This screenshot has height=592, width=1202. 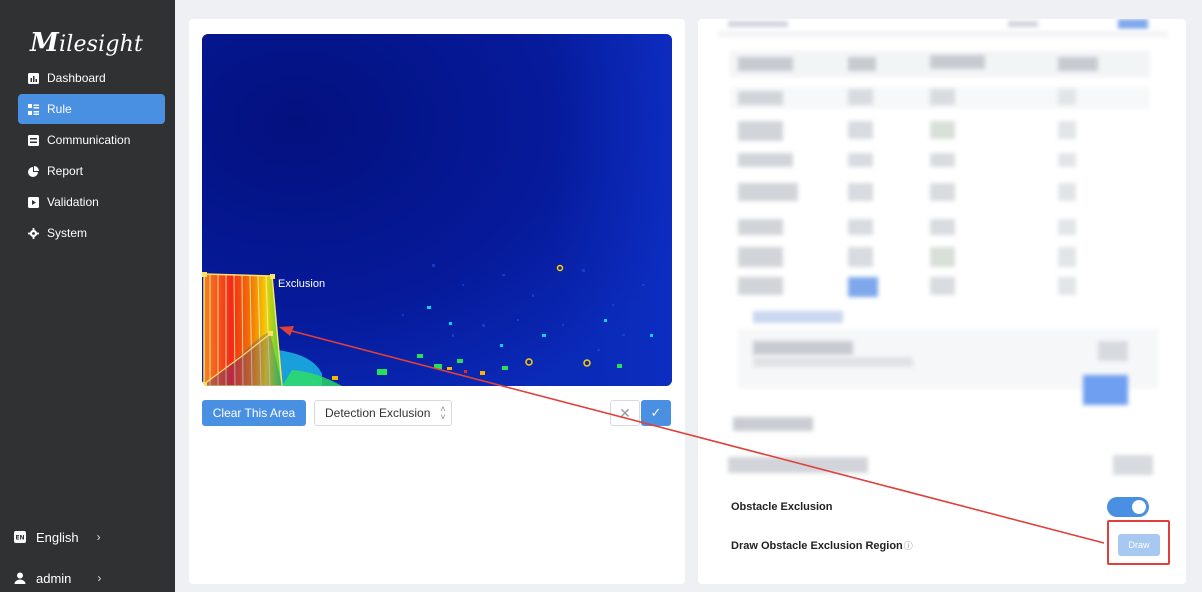 I want to click on draw-region-label: Draw Obstacle Exclusion Regionⓘ, so click(x=822, y=546).